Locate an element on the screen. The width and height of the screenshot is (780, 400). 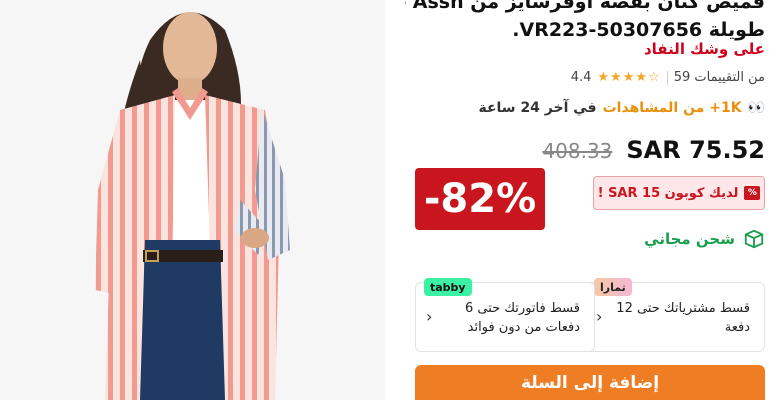
views-count: 1K+ من المشاهدات is located at coordinates (672, 108).